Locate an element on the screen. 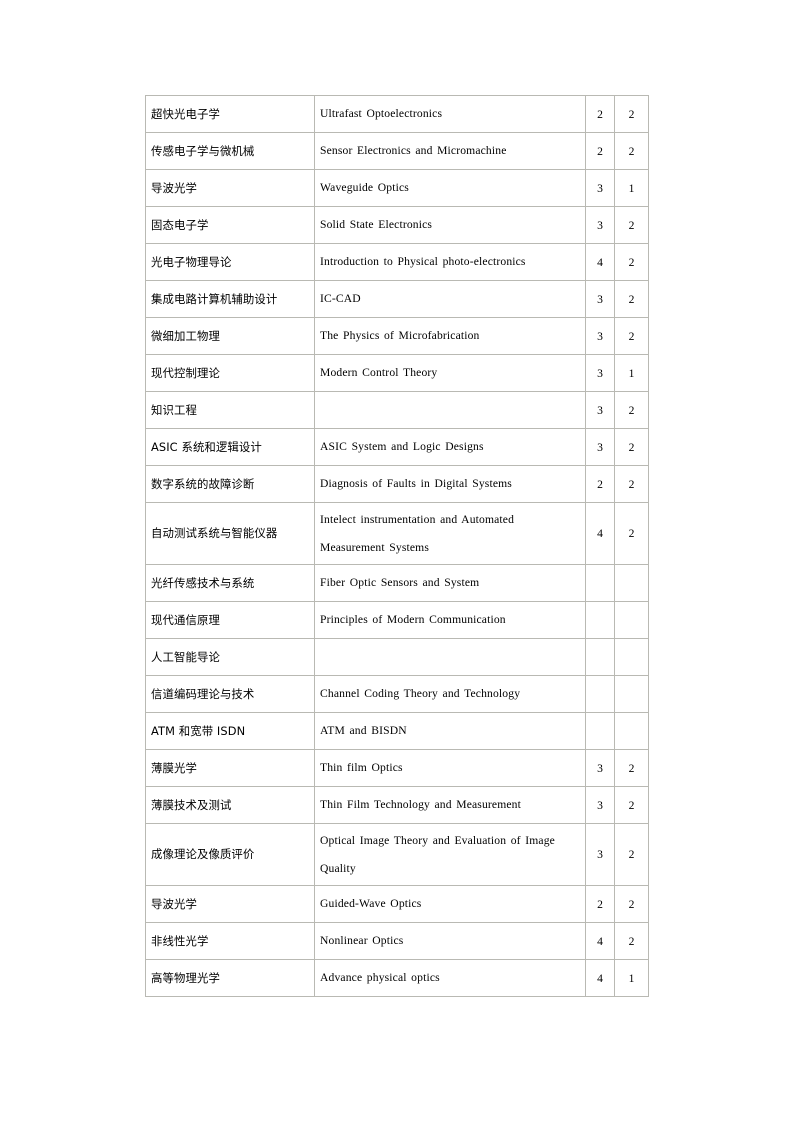 Image resolution: width=794 pixels, height=1123 pixels. course-name-english: Nonlinear Optics is located at coordinates (450, 941).